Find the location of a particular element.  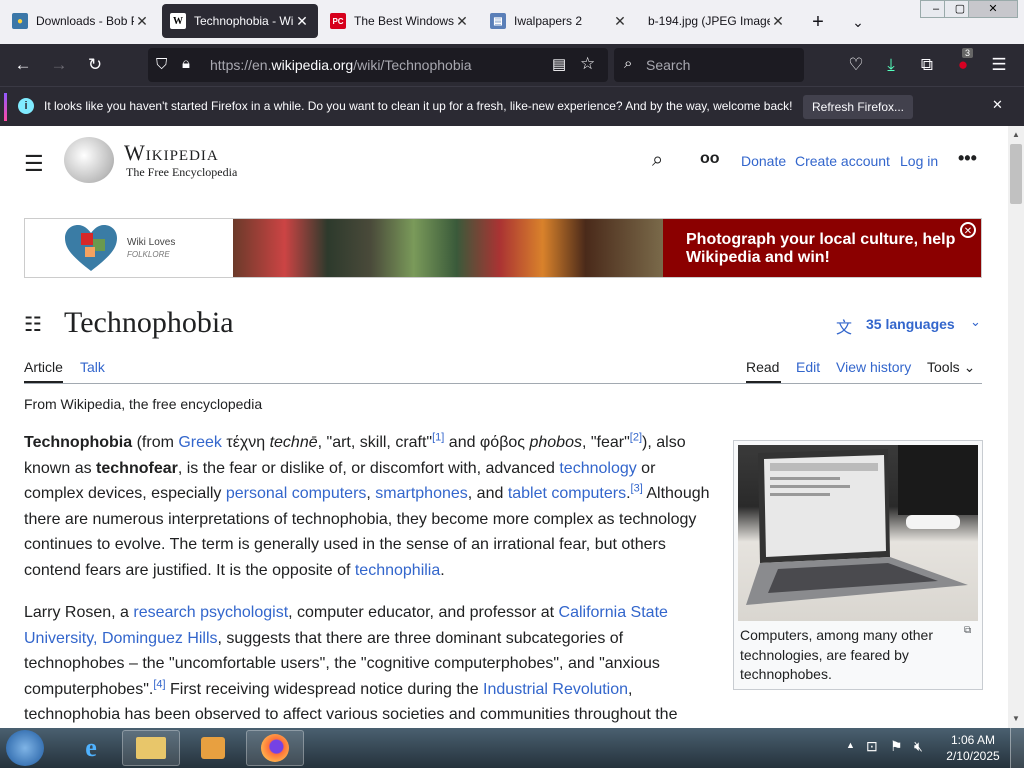

enlarge-icon: ⧉ is located at coordinates (967, 630).